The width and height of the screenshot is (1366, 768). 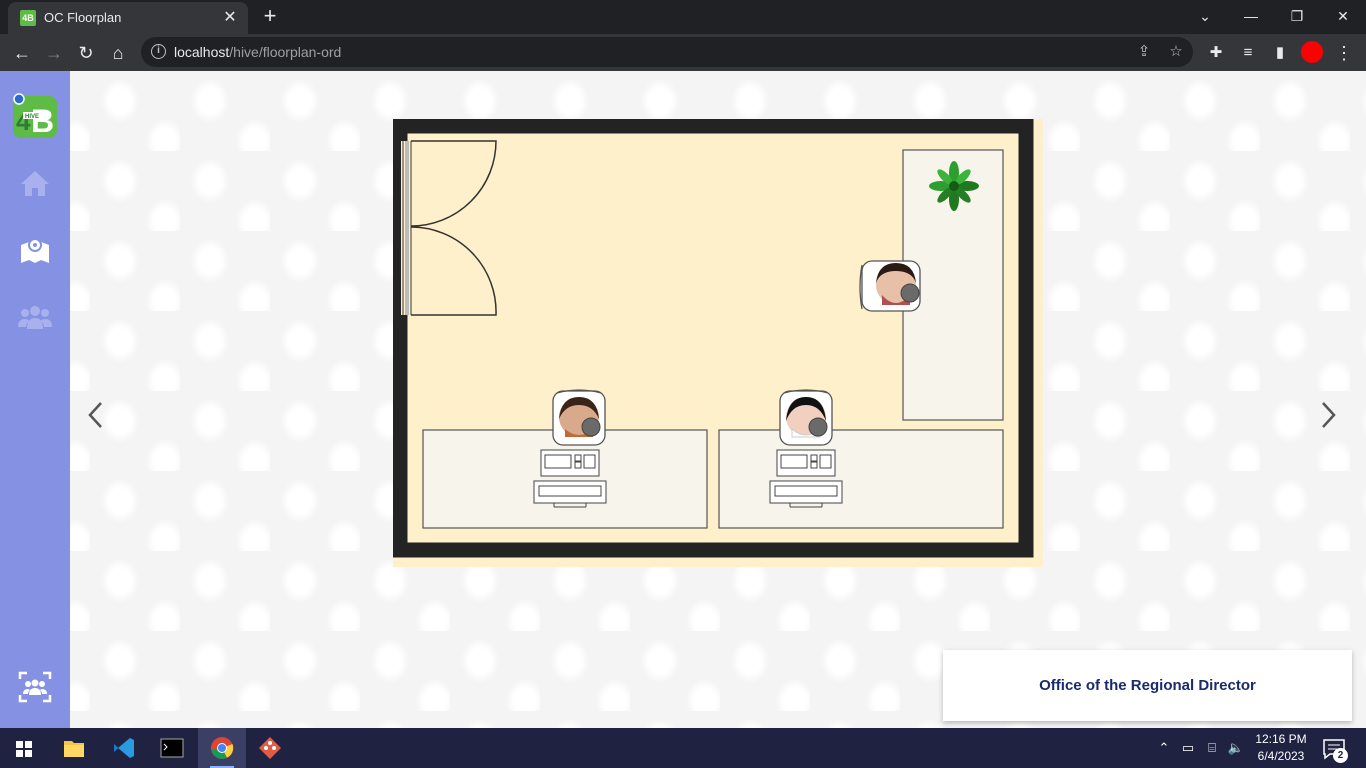 I want to click on users-icon, so click(x=35, y=317).